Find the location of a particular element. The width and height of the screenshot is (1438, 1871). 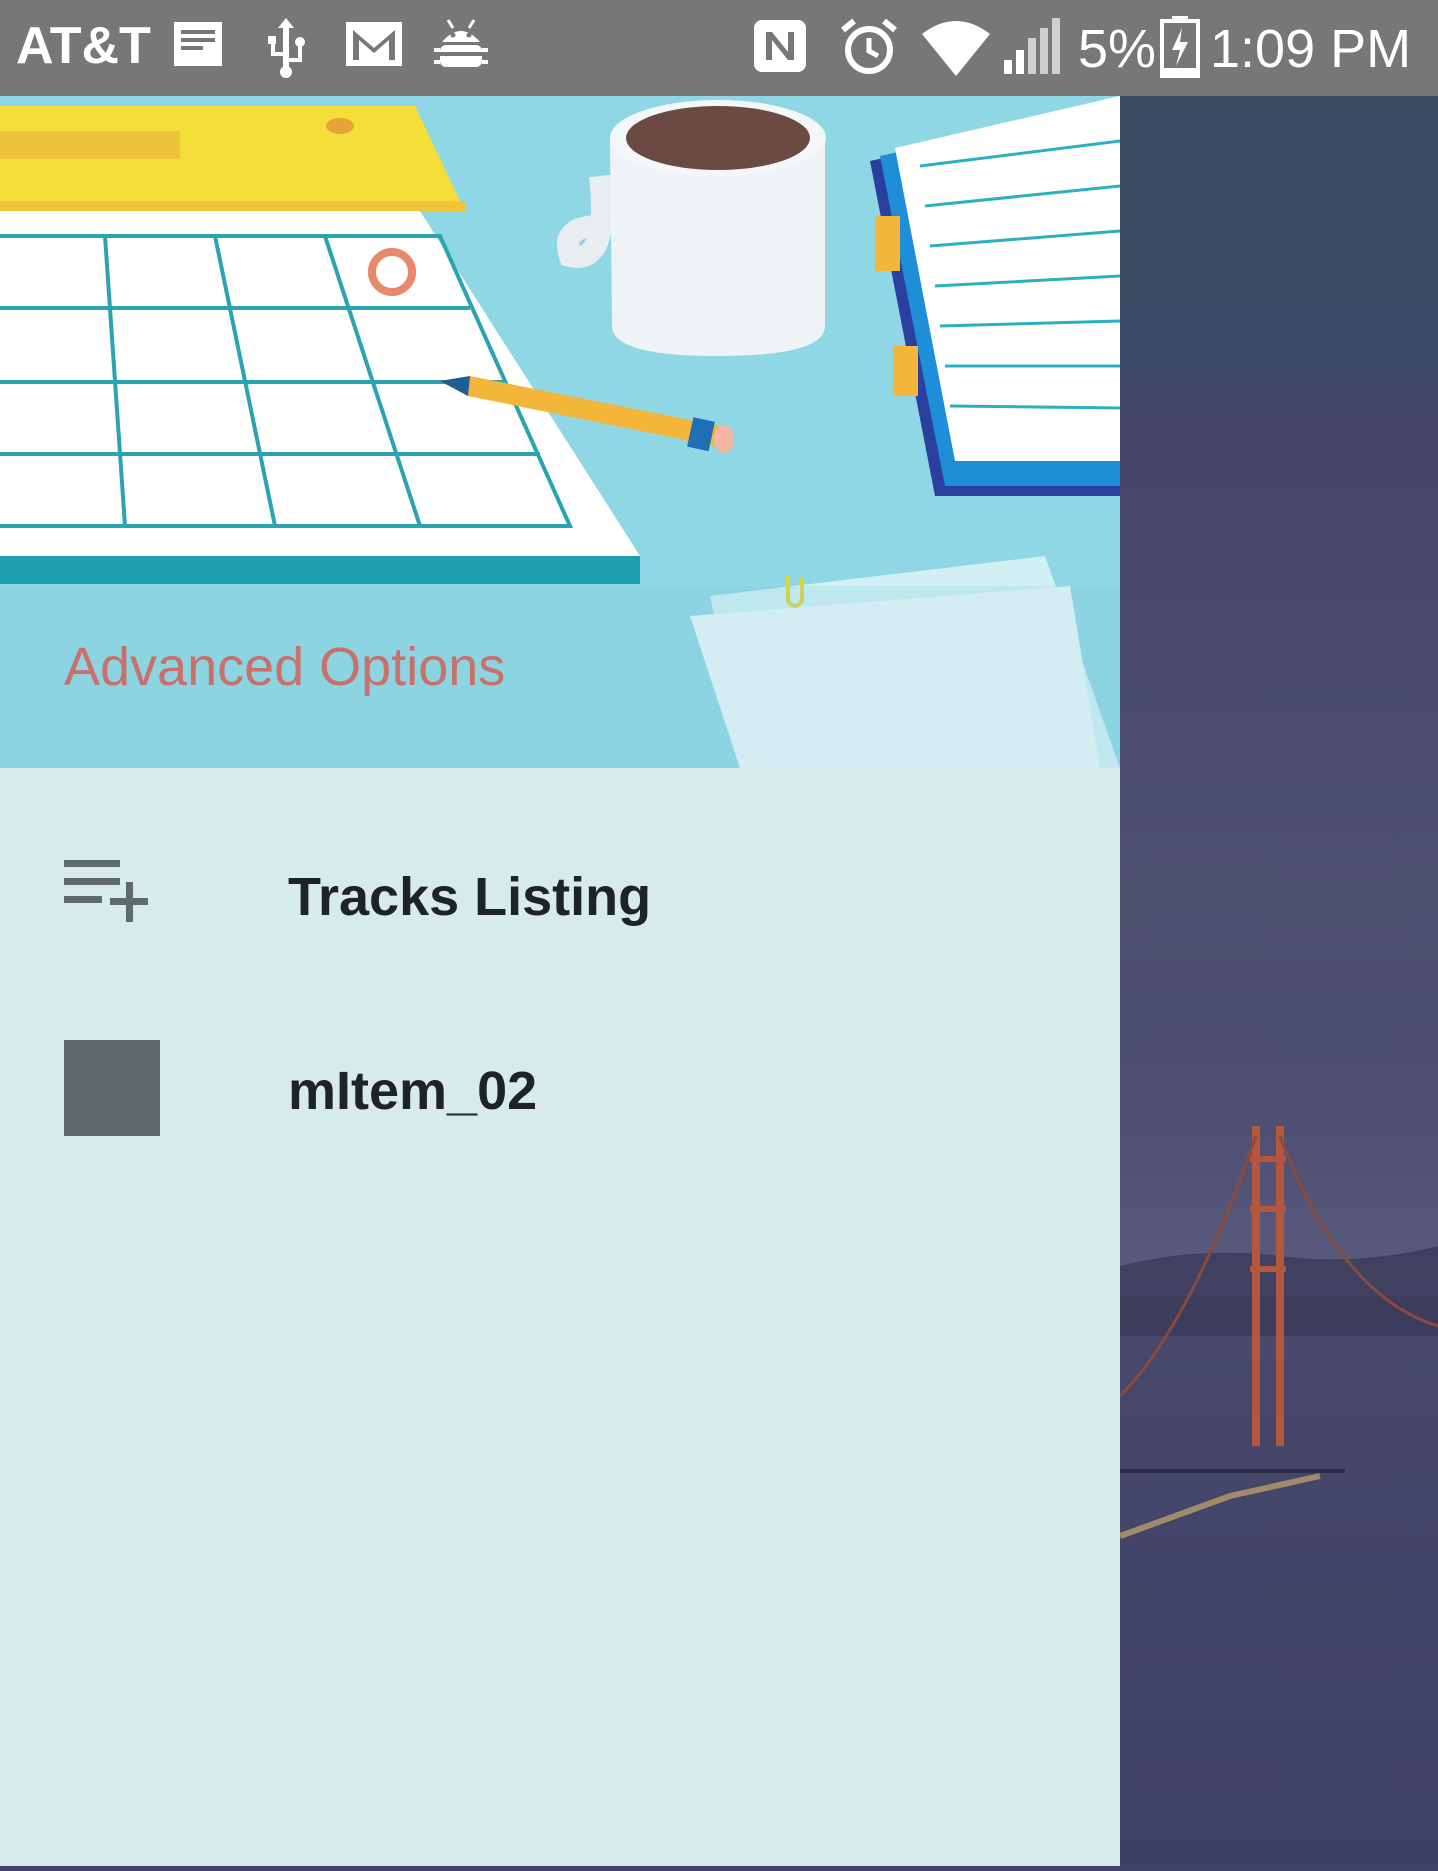

menu-item-label: Tracks Listing is located at coordinates (470, 897).